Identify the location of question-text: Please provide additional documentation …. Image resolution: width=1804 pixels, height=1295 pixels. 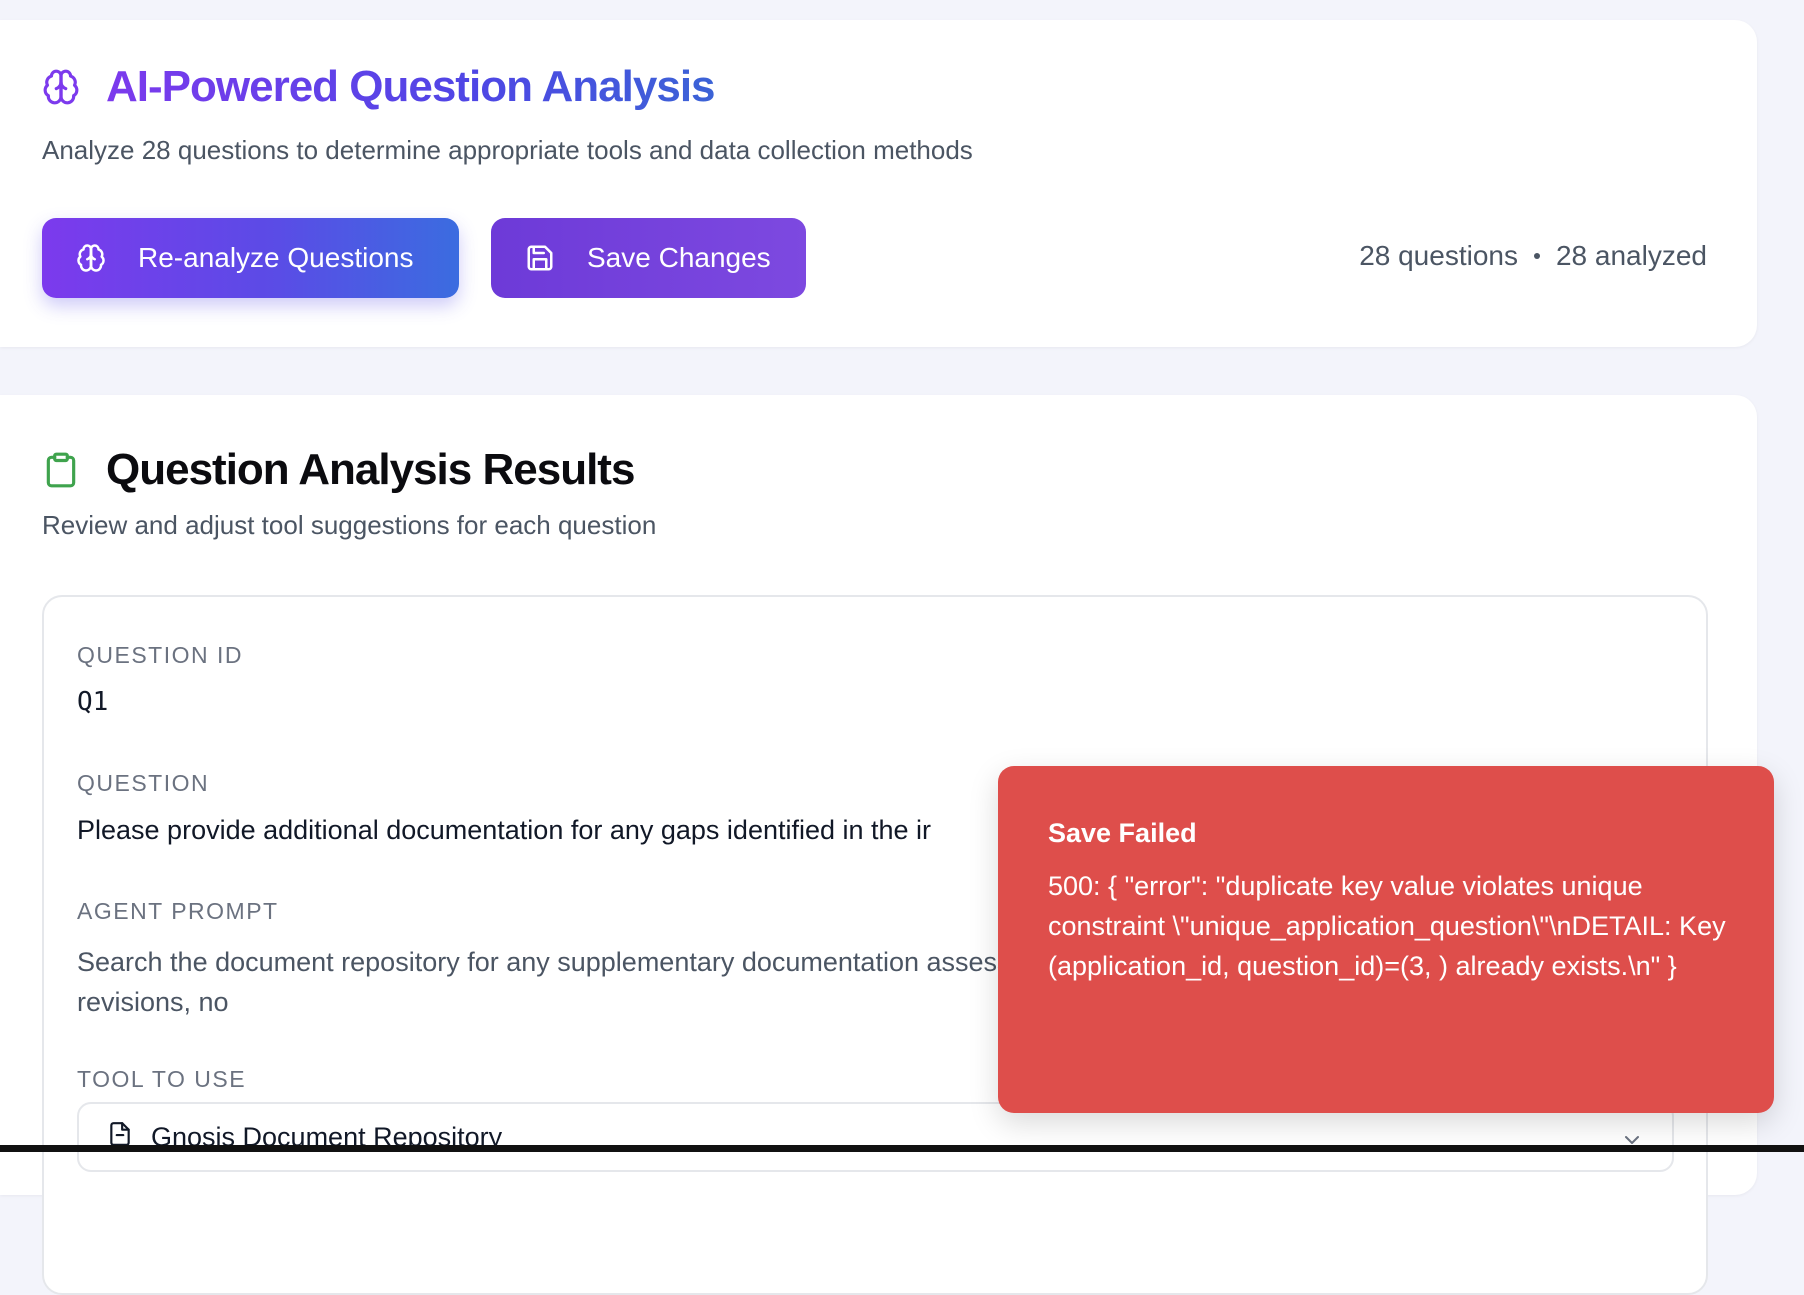
(504, 830).